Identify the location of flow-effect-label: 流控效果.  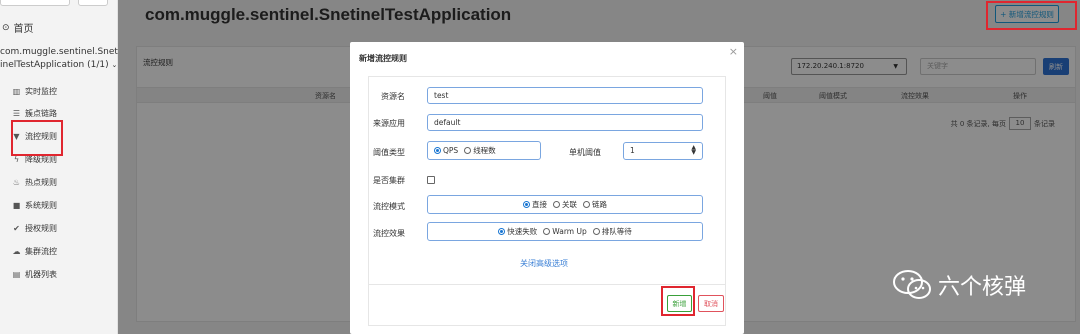
(389, 233).